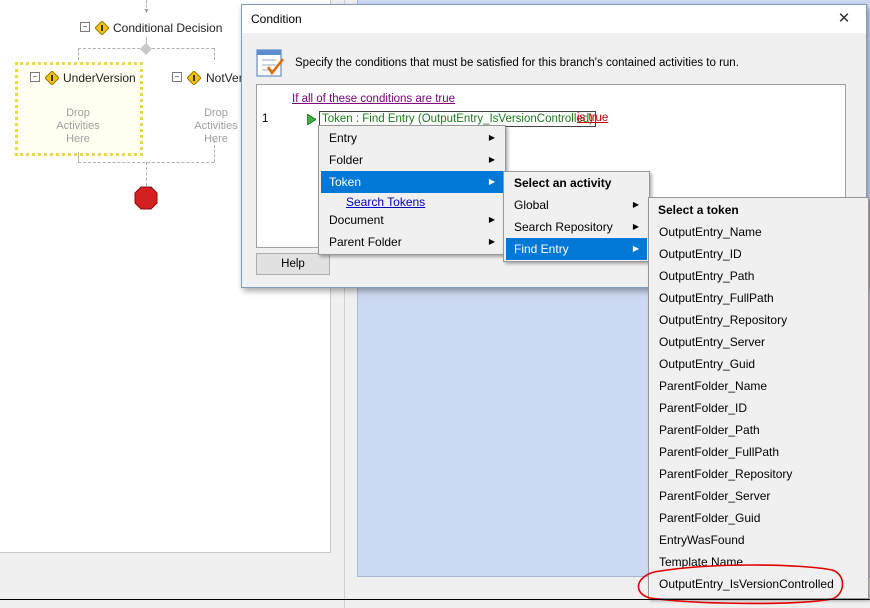 The height and width of the screenshot is (608, 870). Describe the element at coordinates (373, 99) in the screenshot. I see `conditions-scope-link: If all of these conditions are true` at that location.